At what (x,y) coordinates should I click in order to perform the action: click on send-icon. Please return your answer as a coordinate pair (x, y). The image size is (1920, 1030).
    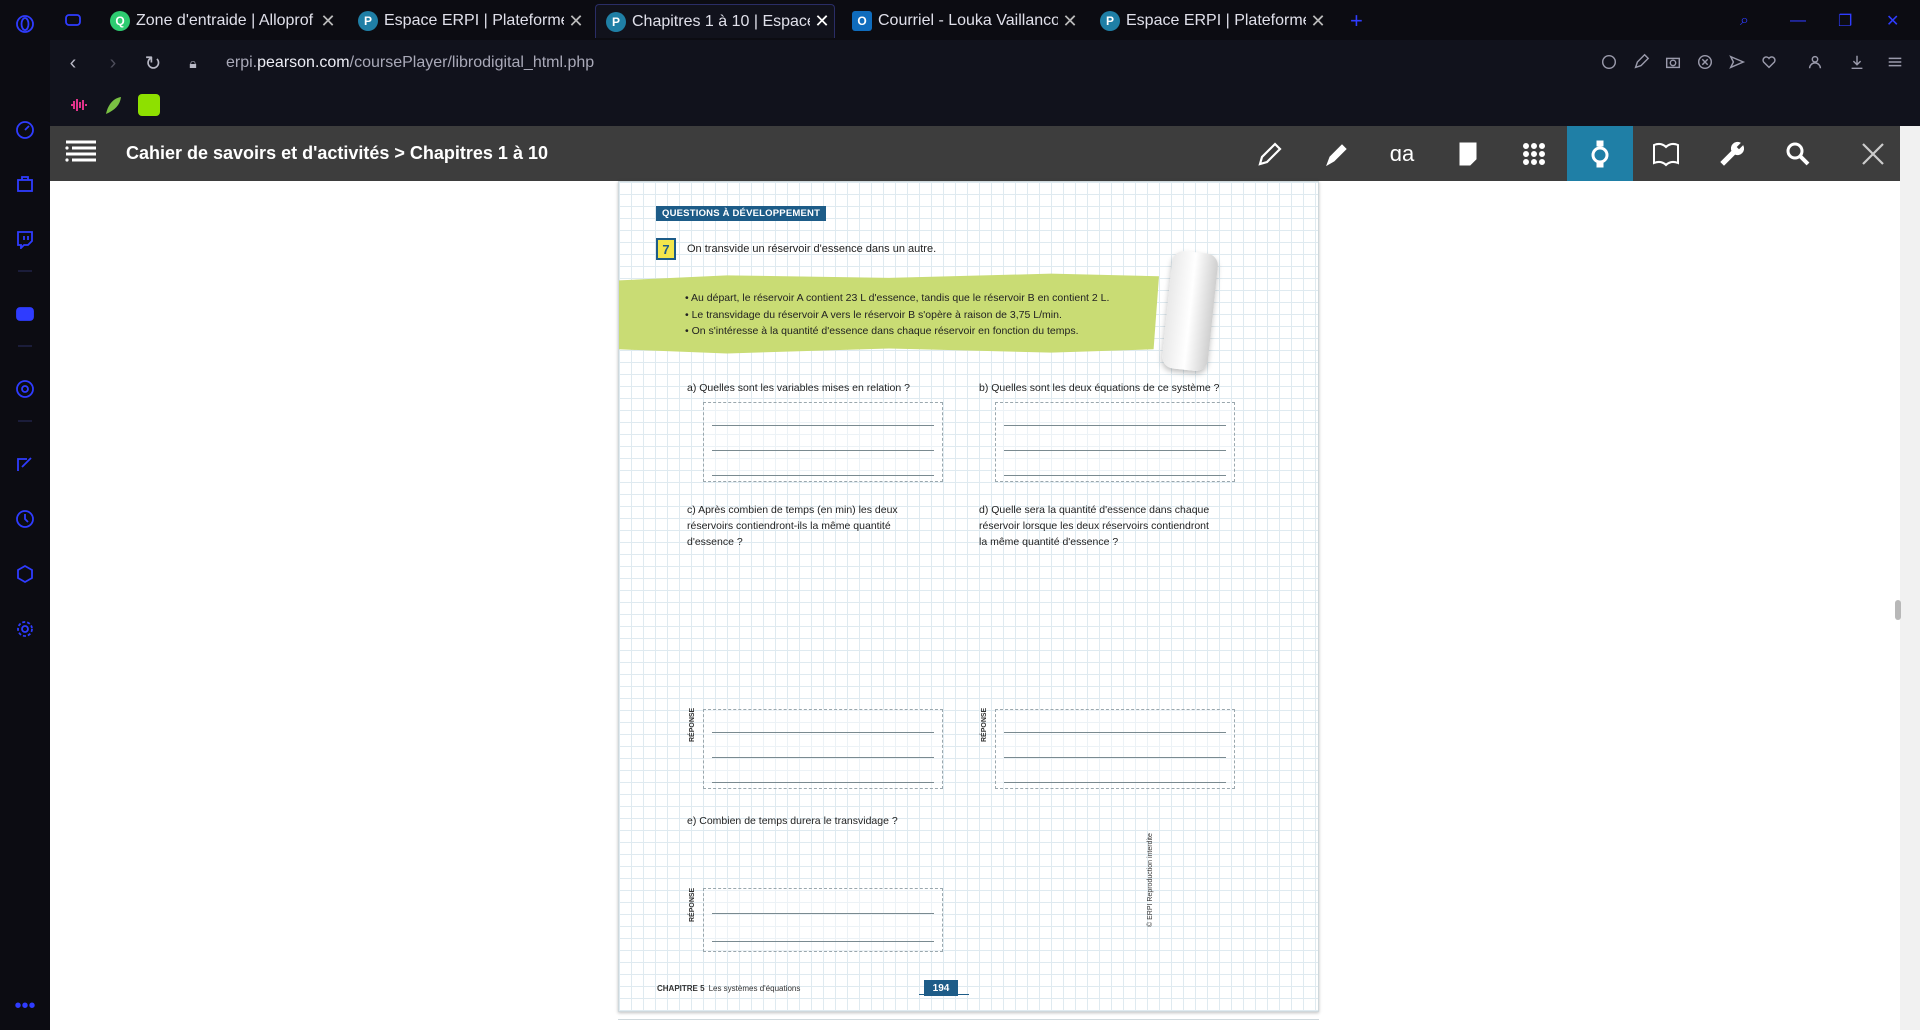
    Looking at the image, I should click on (1738, 63).